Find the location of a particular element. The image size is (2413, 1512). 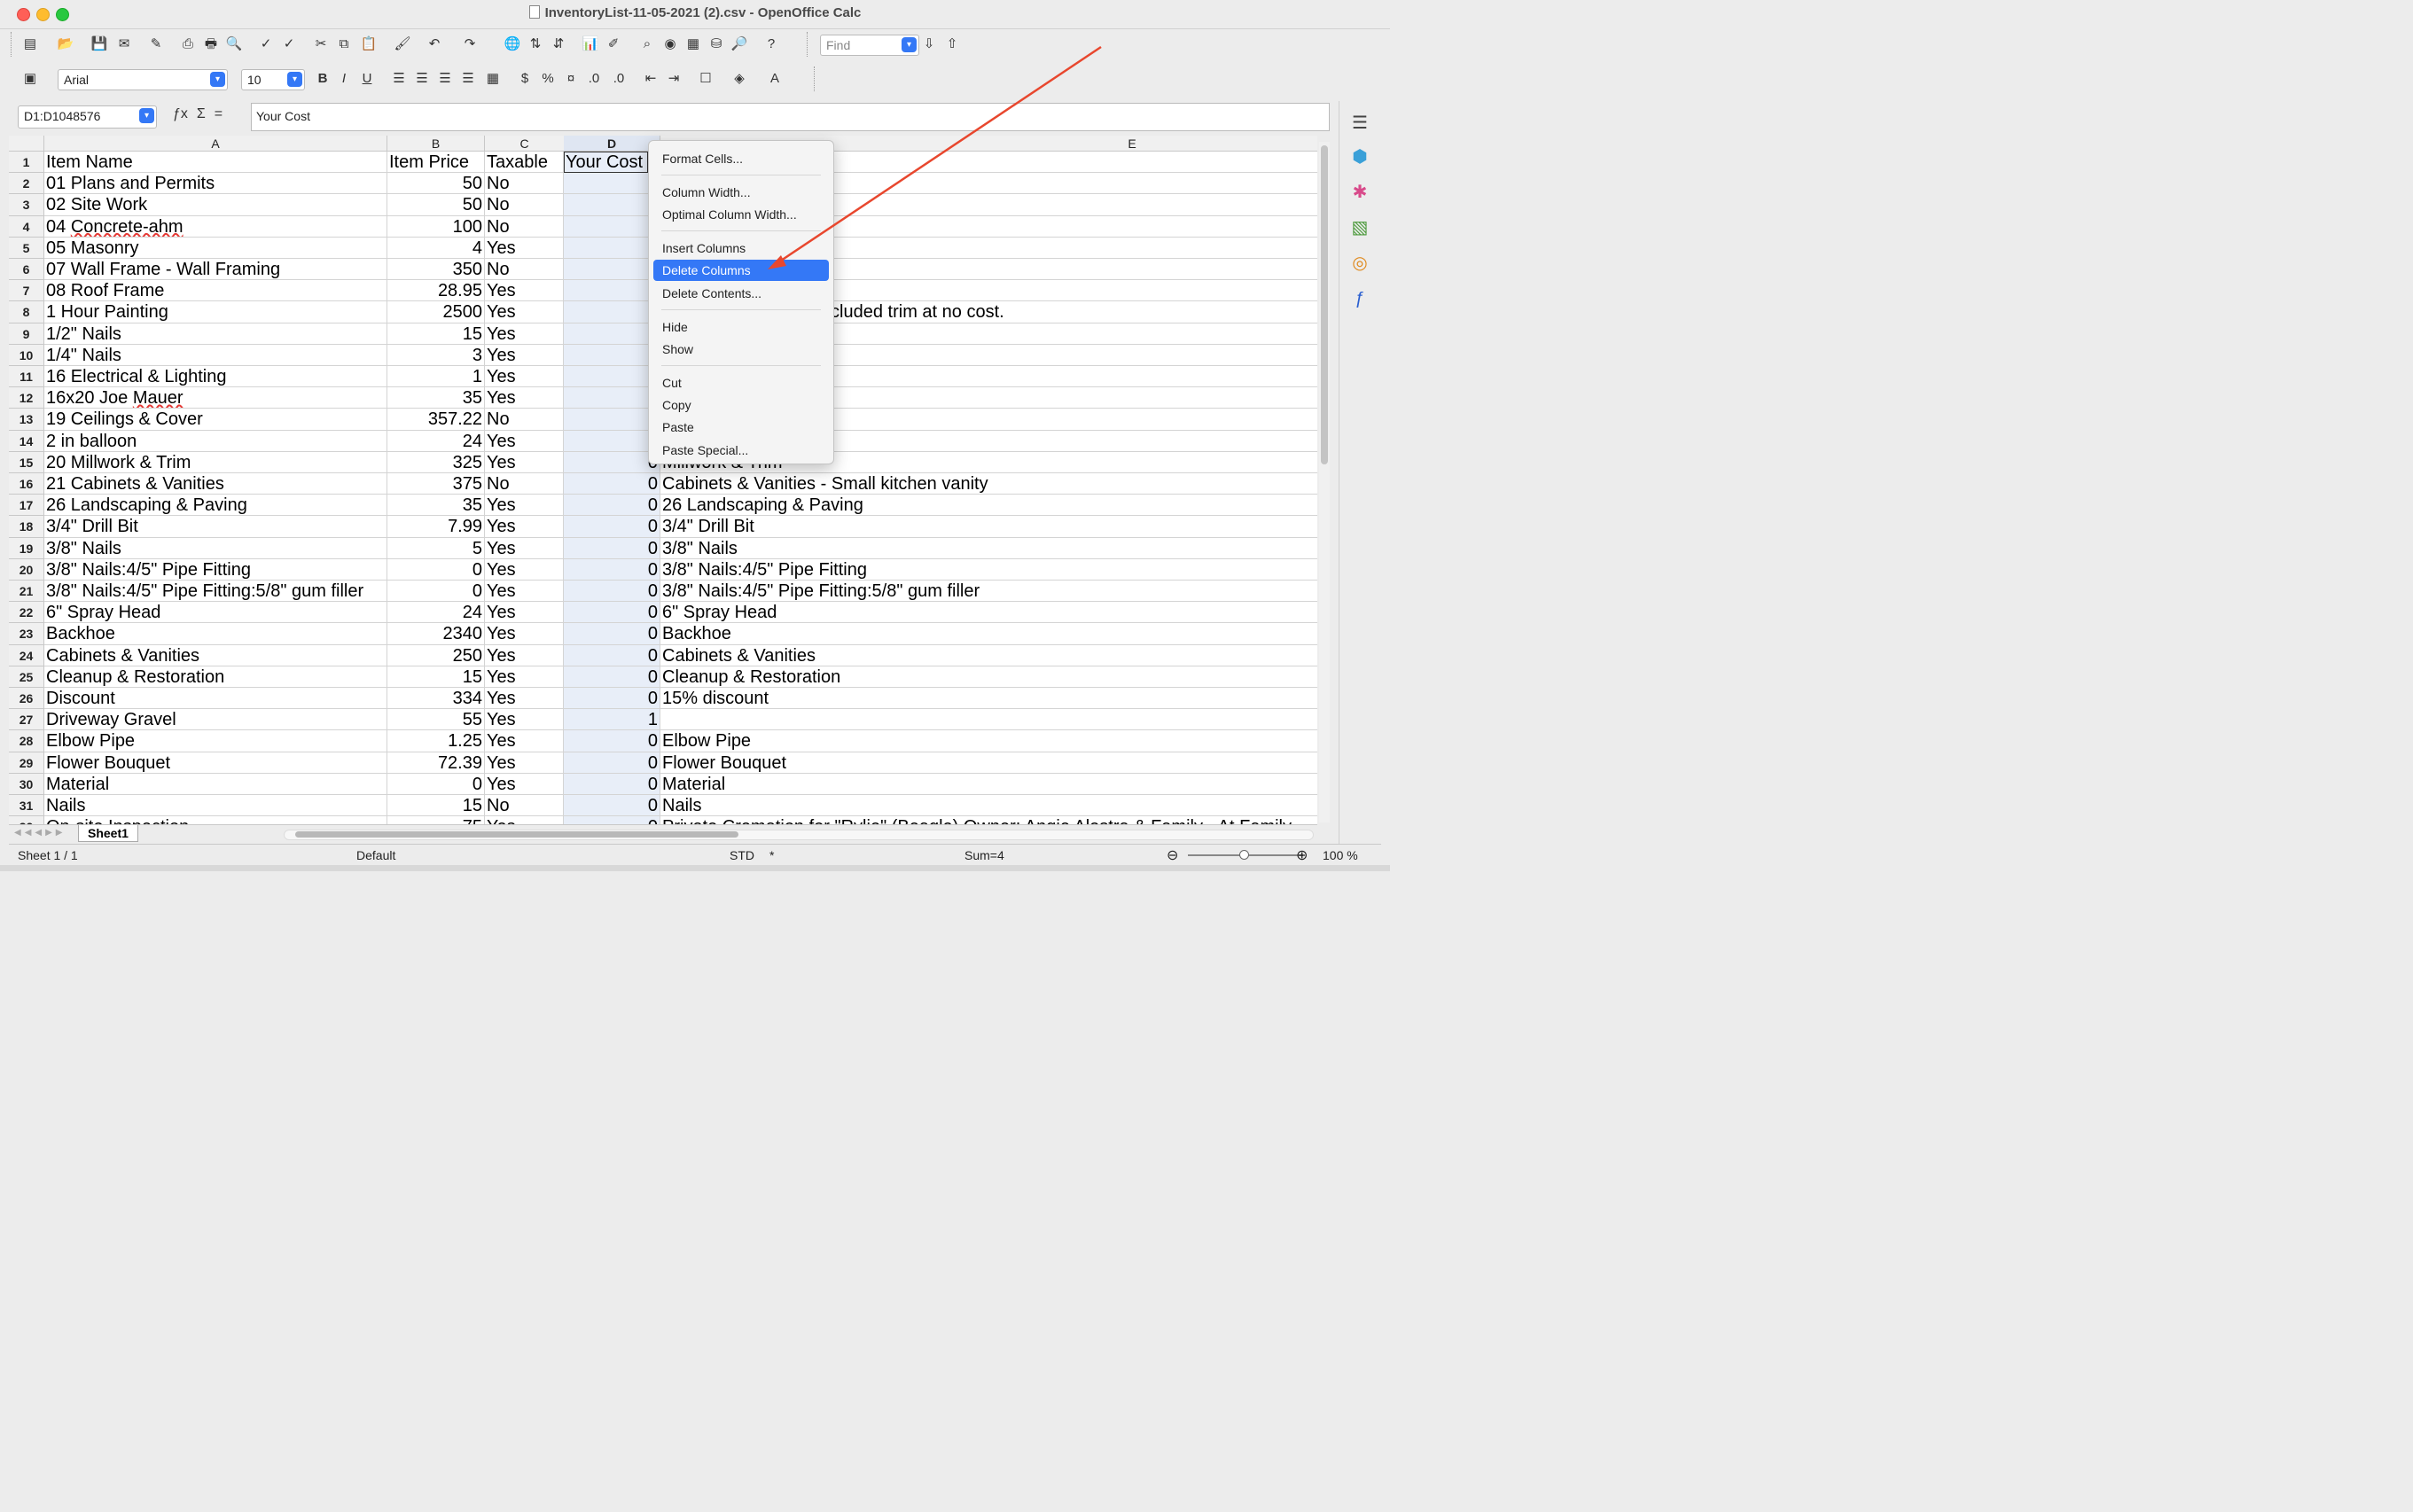

row-header: 22 is located at coordinates (26, 613).